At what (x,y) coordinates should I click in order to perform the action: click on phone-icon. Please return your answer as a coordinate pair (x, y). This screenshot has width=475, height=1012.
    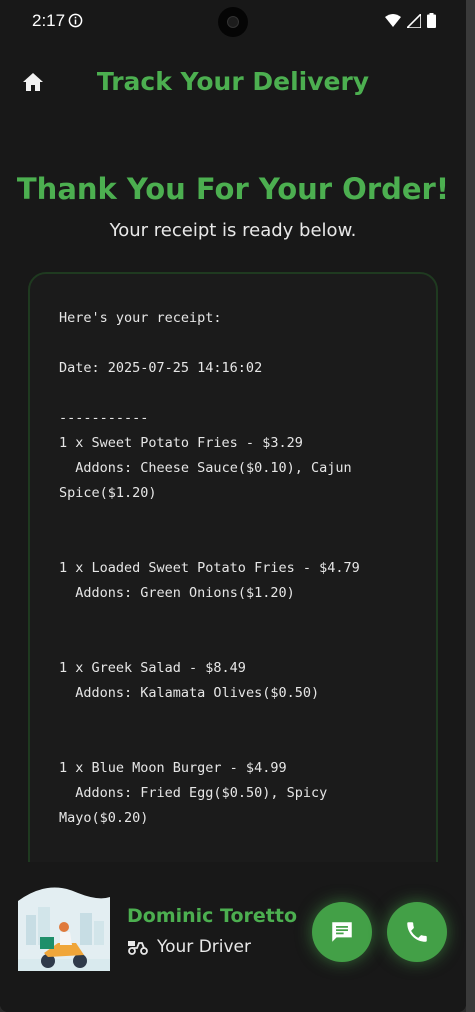
    Looking at the image, I should click on (417, 932).